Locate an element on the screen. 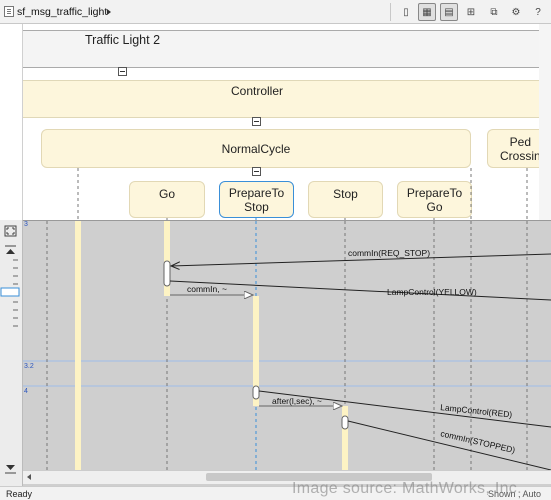 The width and height of the screenshot is (551, 500). collapse-normalcycle-icon is located at coordinates (256, 171).